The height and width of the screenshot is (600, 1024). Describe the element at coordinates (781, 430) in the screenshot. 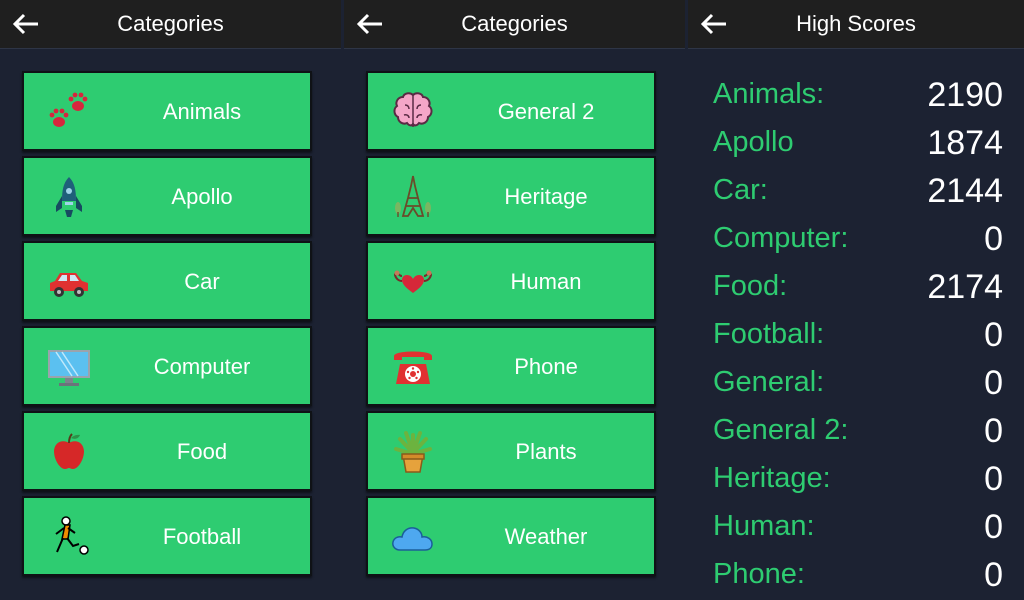

I see `score-category: General 2:` at that location.